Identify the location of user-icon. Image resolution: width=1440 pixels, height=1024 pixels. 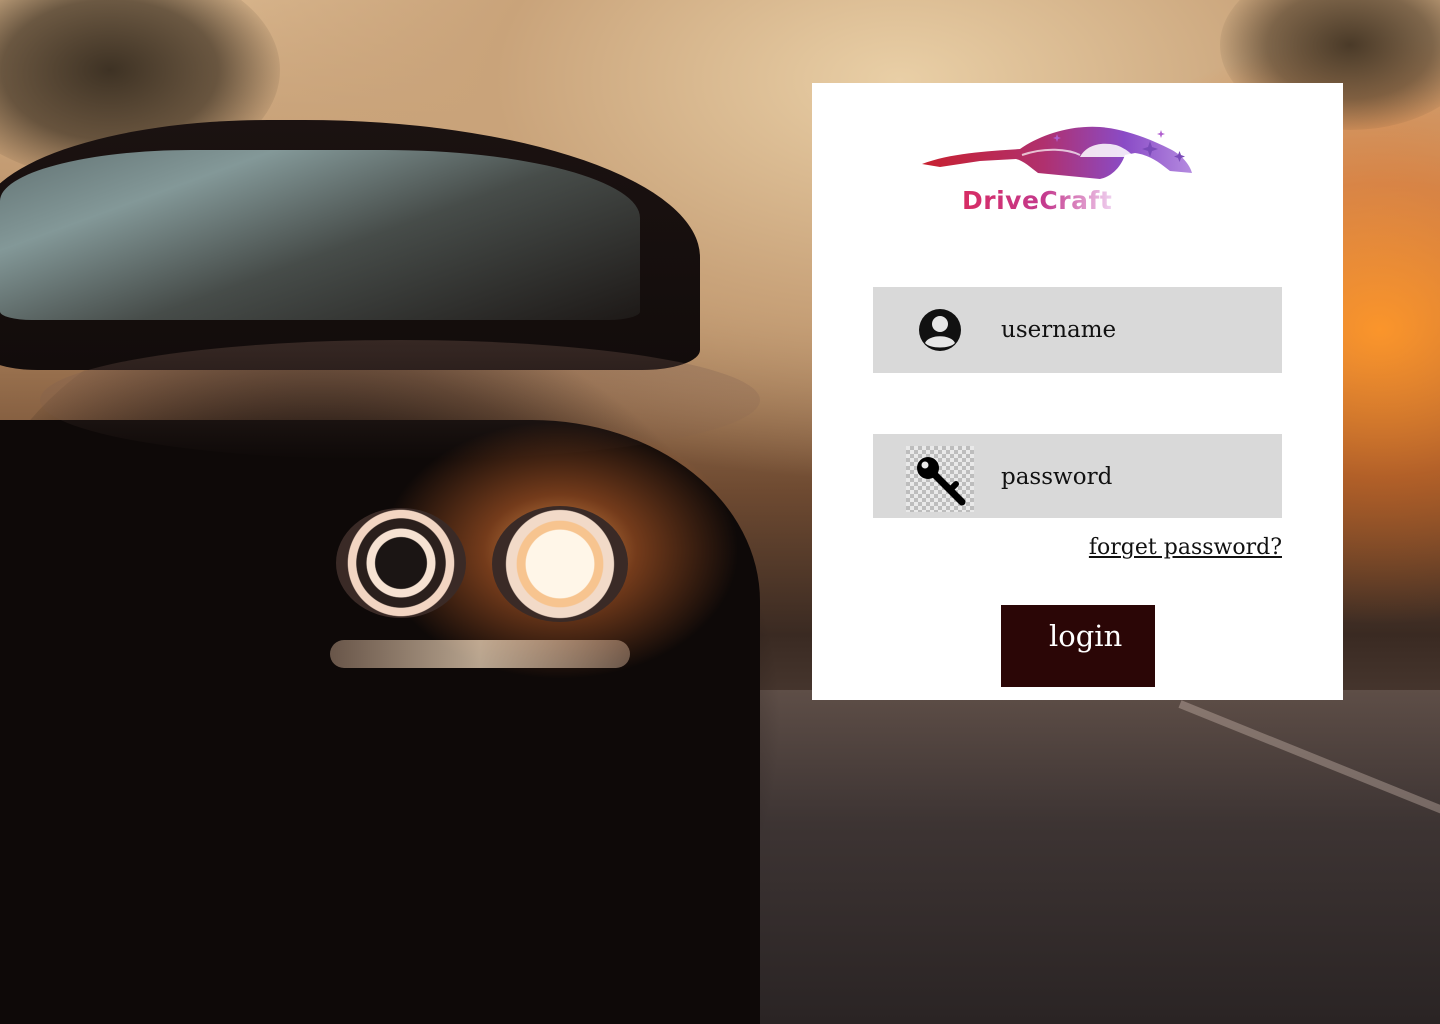
(940, 330).